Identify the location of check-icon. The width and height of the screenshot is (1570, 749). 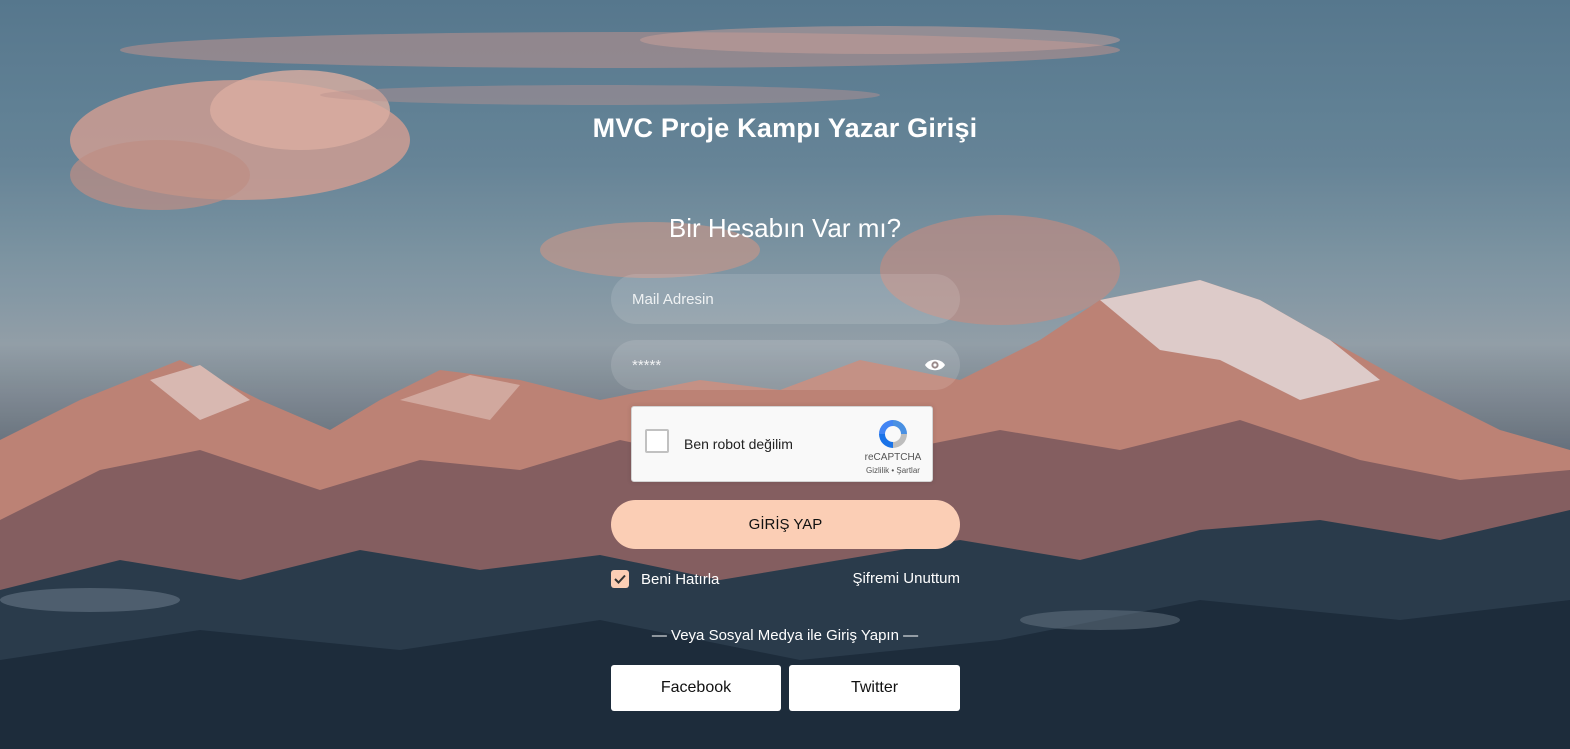
(620, 579).